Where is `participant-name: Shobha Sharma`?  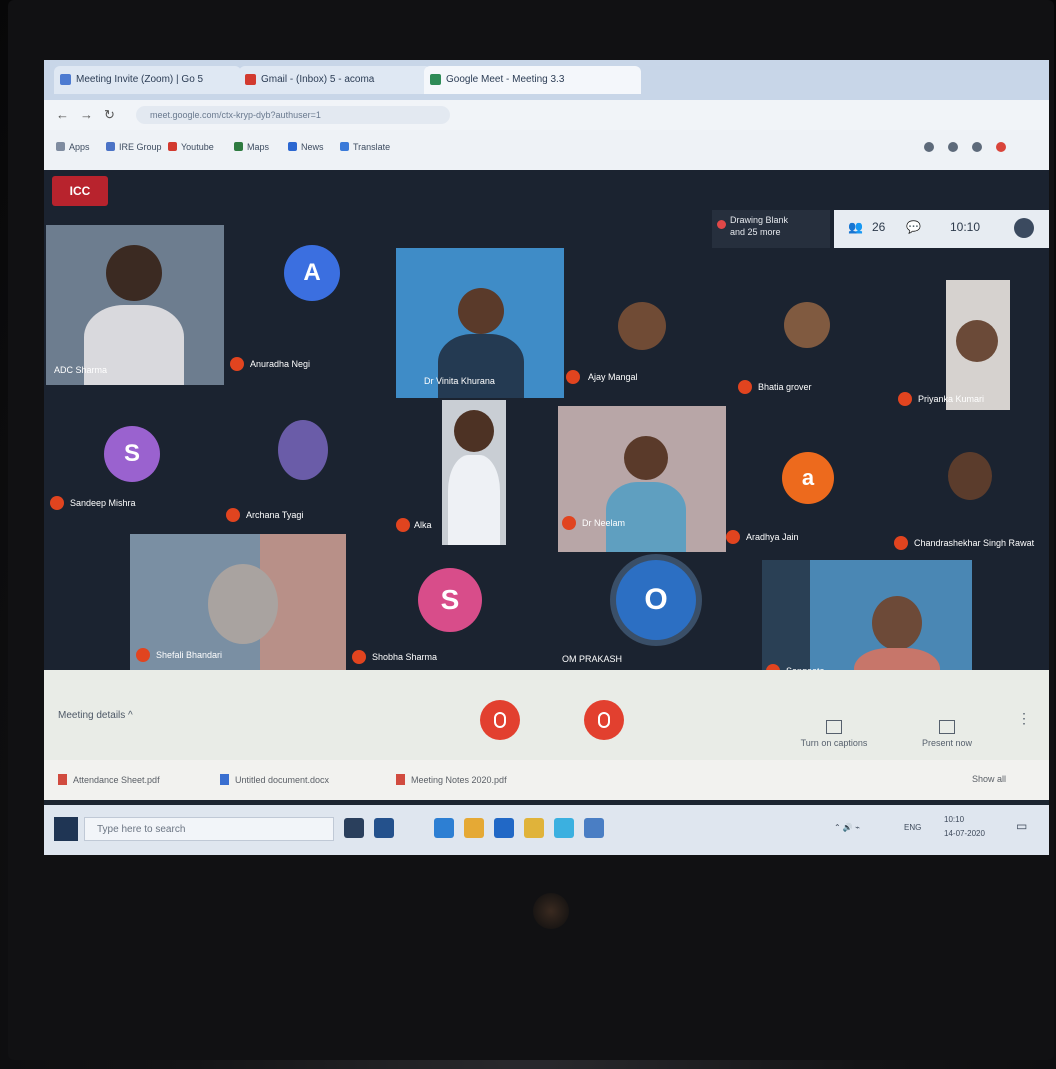
participant-name: Shobha Sharma is located at coordinates (405, 657).